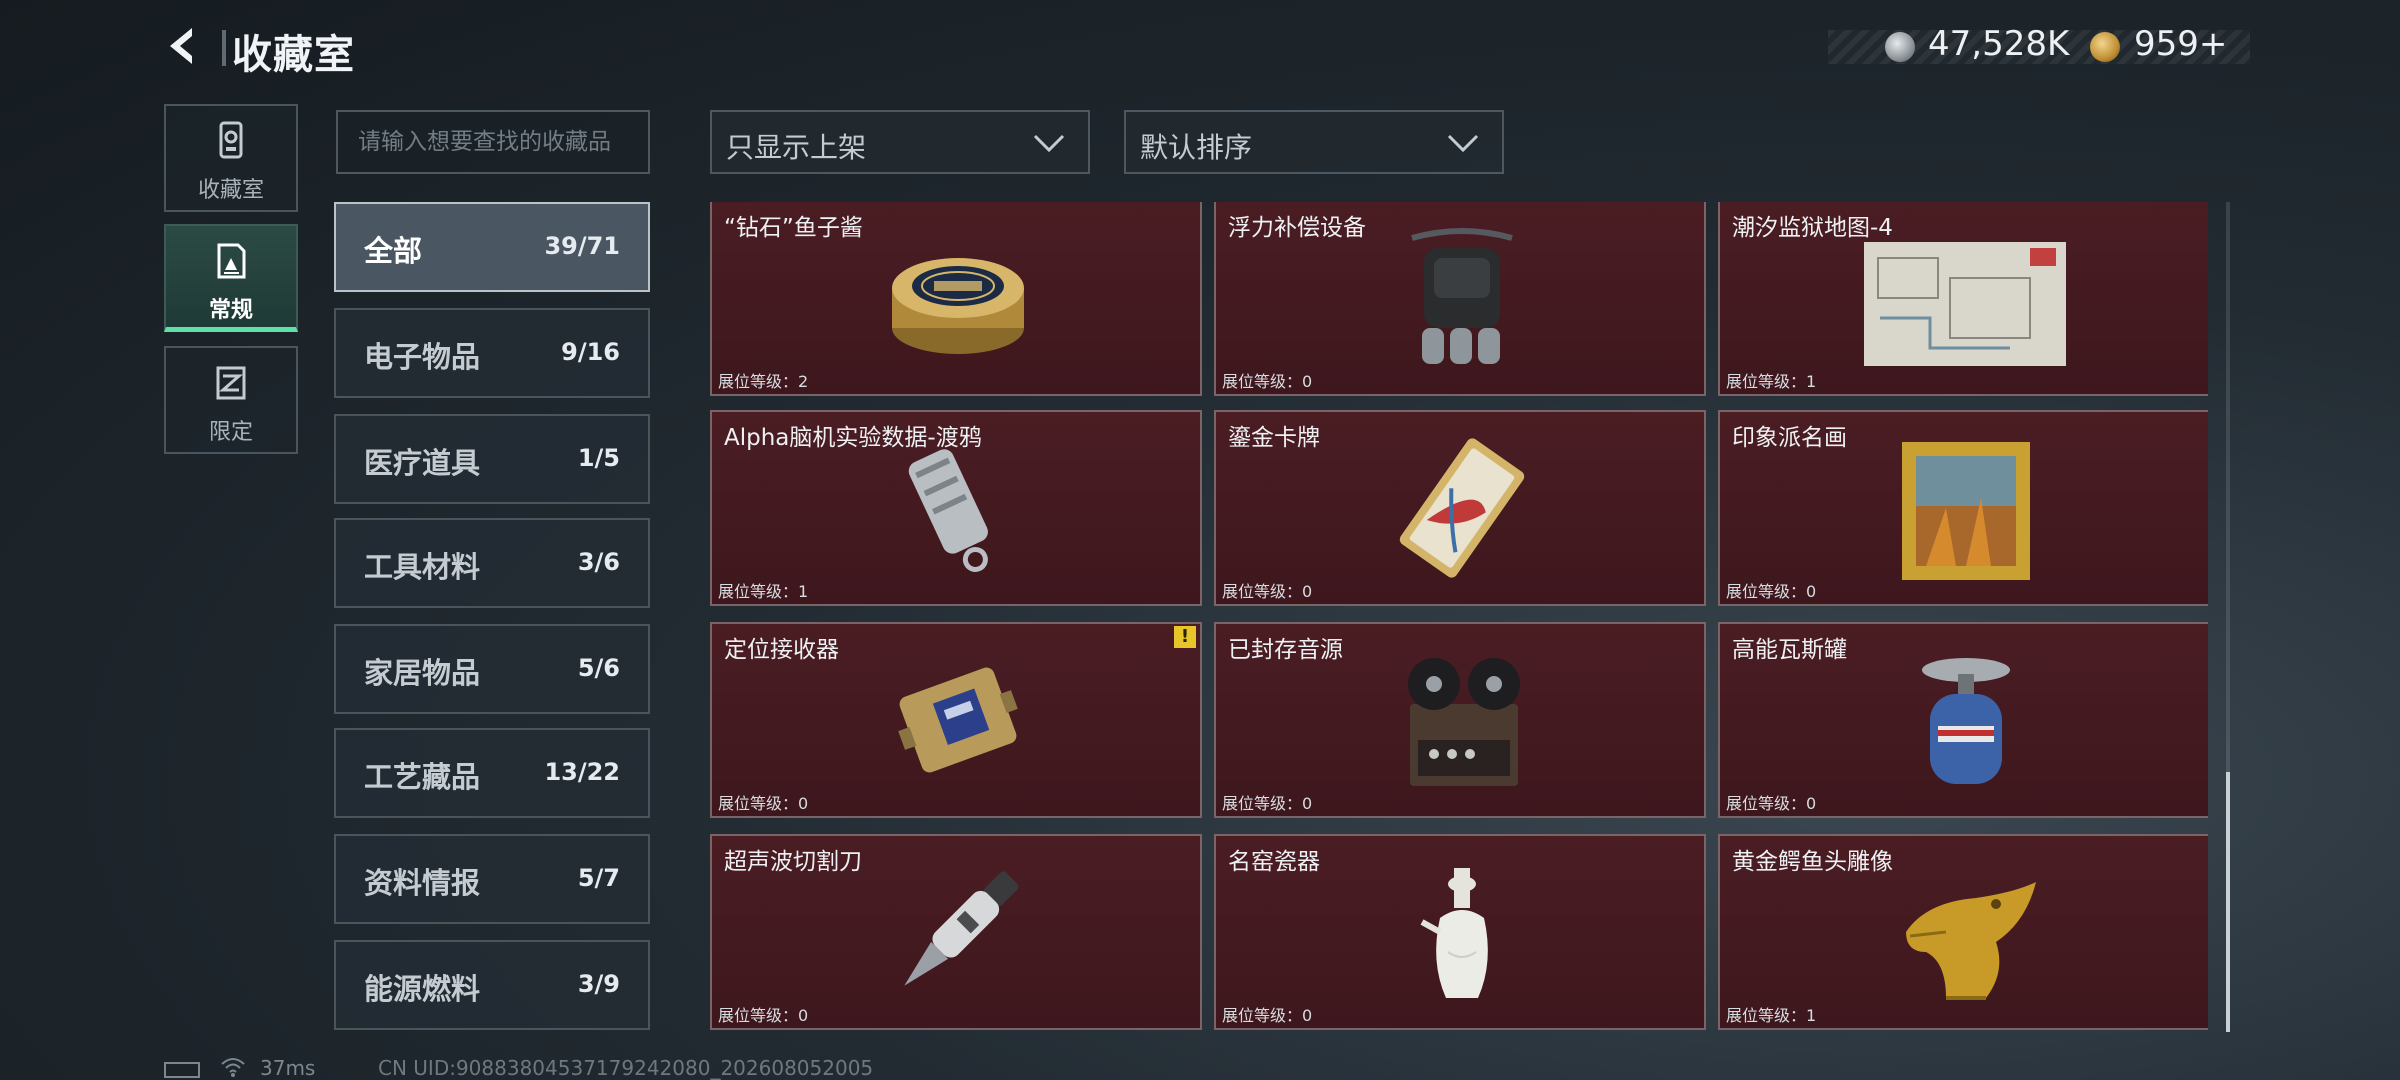 Image resolution: width=2400 pixels, height=1080 pixels. Describe the element at coordinates (1900, 47) in the screenshot. I see `silver-coin-icon` at that location.